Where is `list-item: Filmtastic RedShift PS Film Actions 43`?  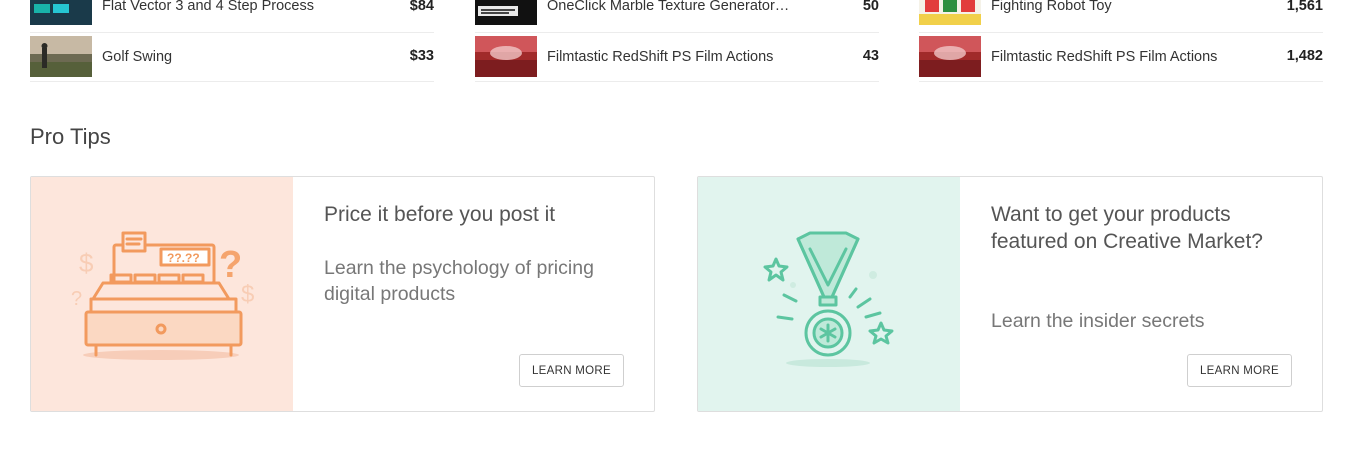 list-item: Filmtastic RedShift PS Film Actions 43 is located at coordinates (677, 57).